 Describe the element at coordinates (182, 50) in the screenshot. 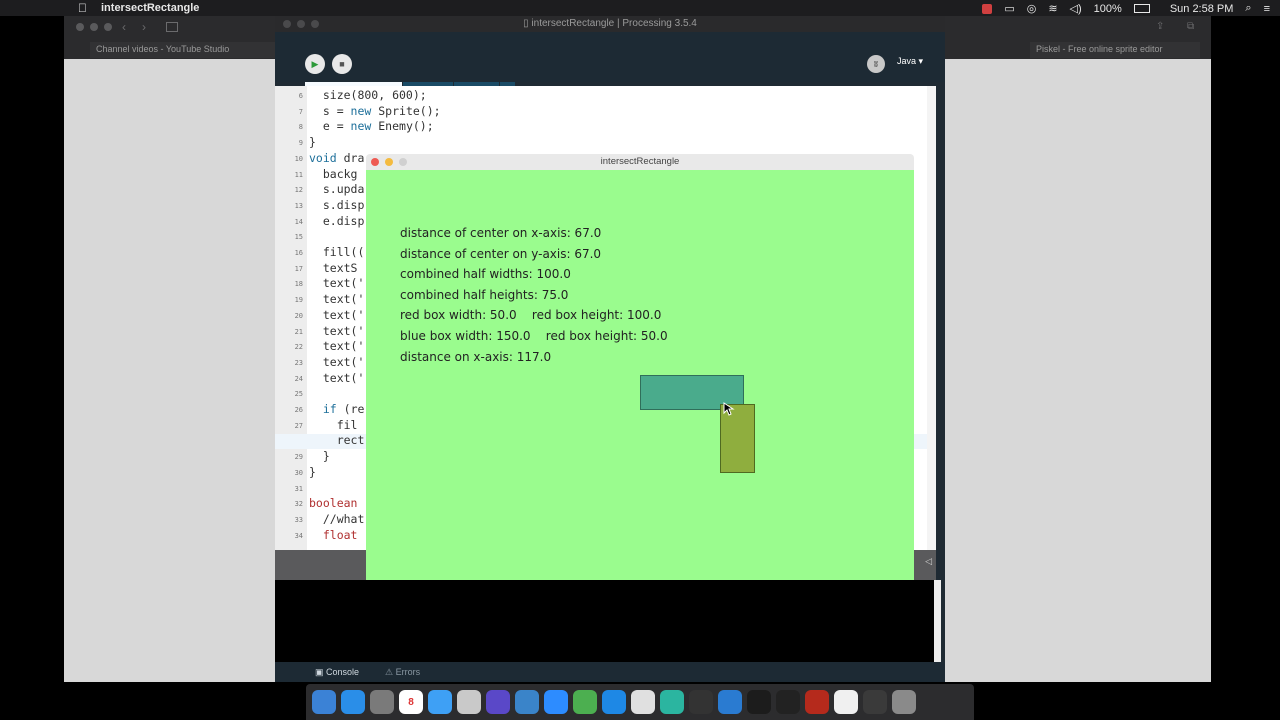

I see `browser-tab-youtube-studio: Channel videos - YouTube Studio` at that location.